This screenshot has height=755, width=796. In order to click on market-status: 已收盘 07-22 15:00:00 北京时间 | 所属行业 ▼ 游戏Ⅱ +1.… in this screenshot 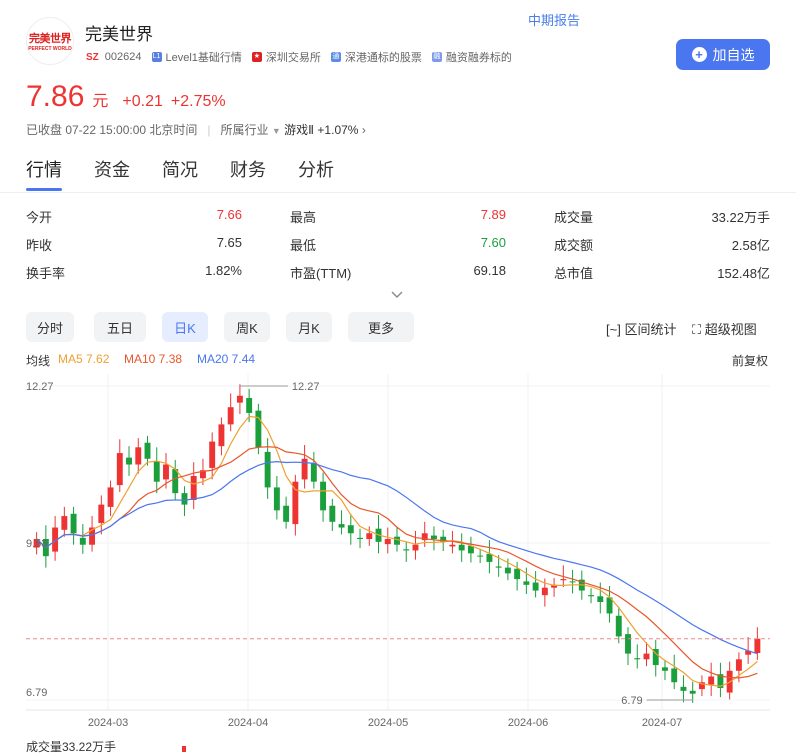, I will do `click(196, 129)`.